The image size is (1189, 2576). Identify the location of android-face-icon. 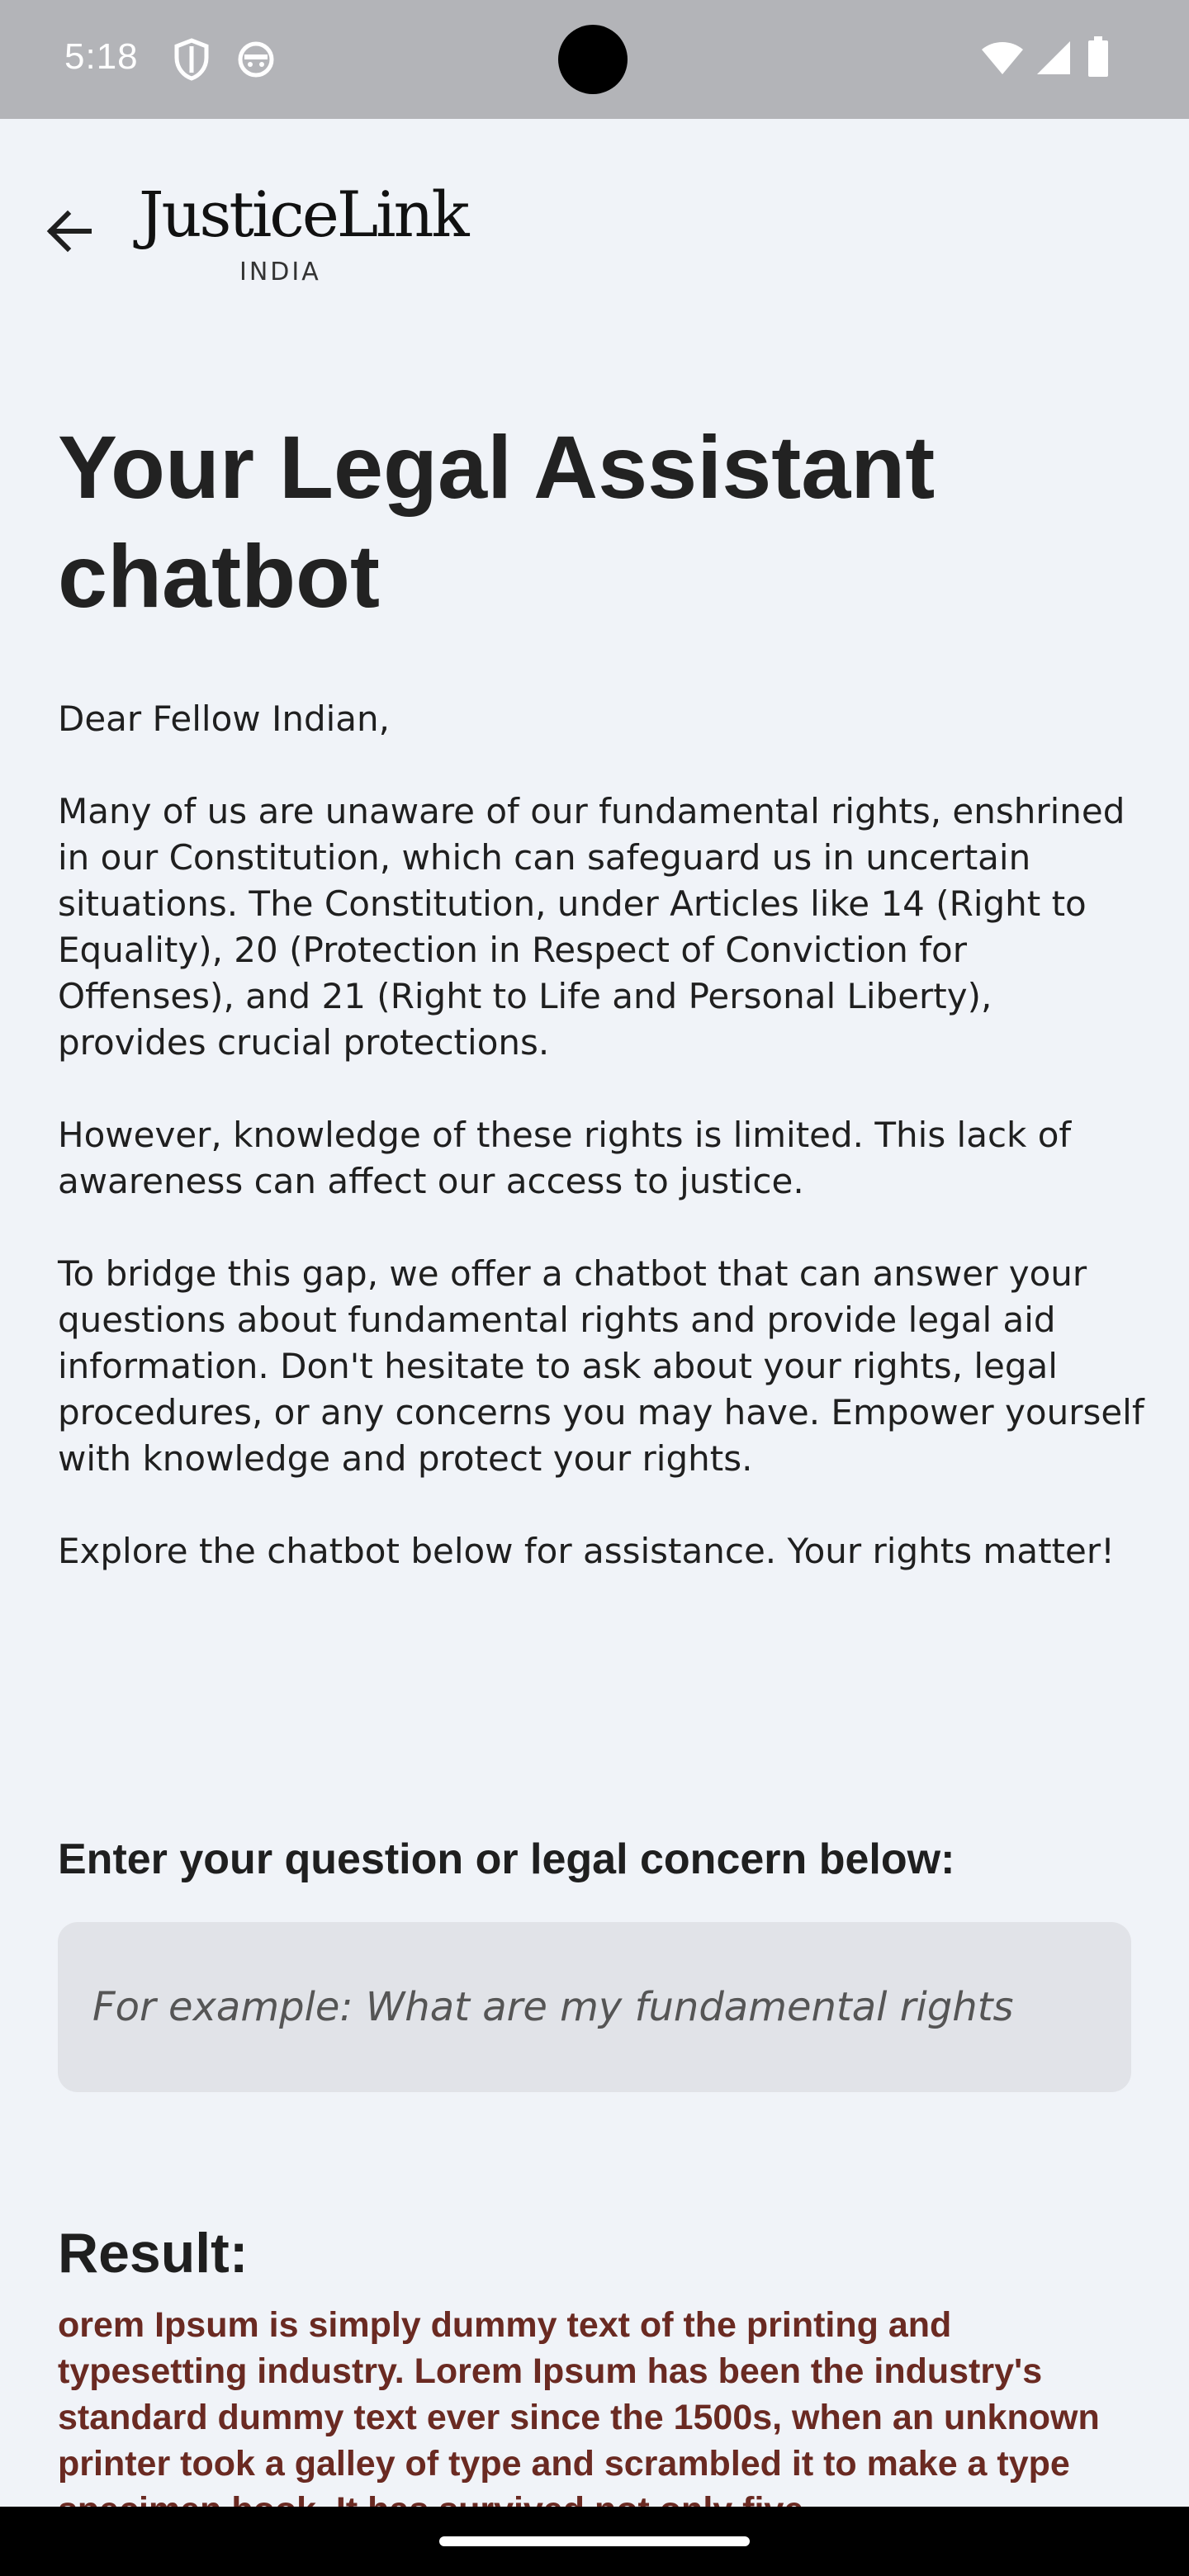
(256, 59).